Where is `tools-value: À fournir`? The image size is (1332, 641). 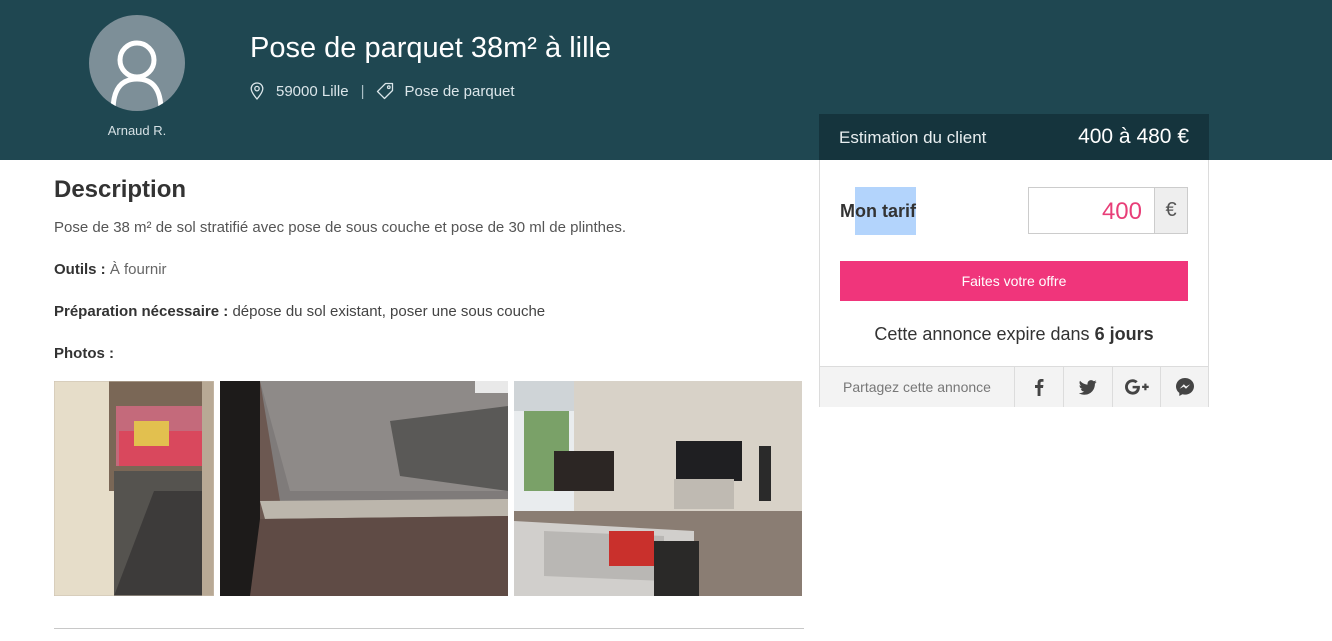 tools-value: À fournir is located at coordinates (138, 269).